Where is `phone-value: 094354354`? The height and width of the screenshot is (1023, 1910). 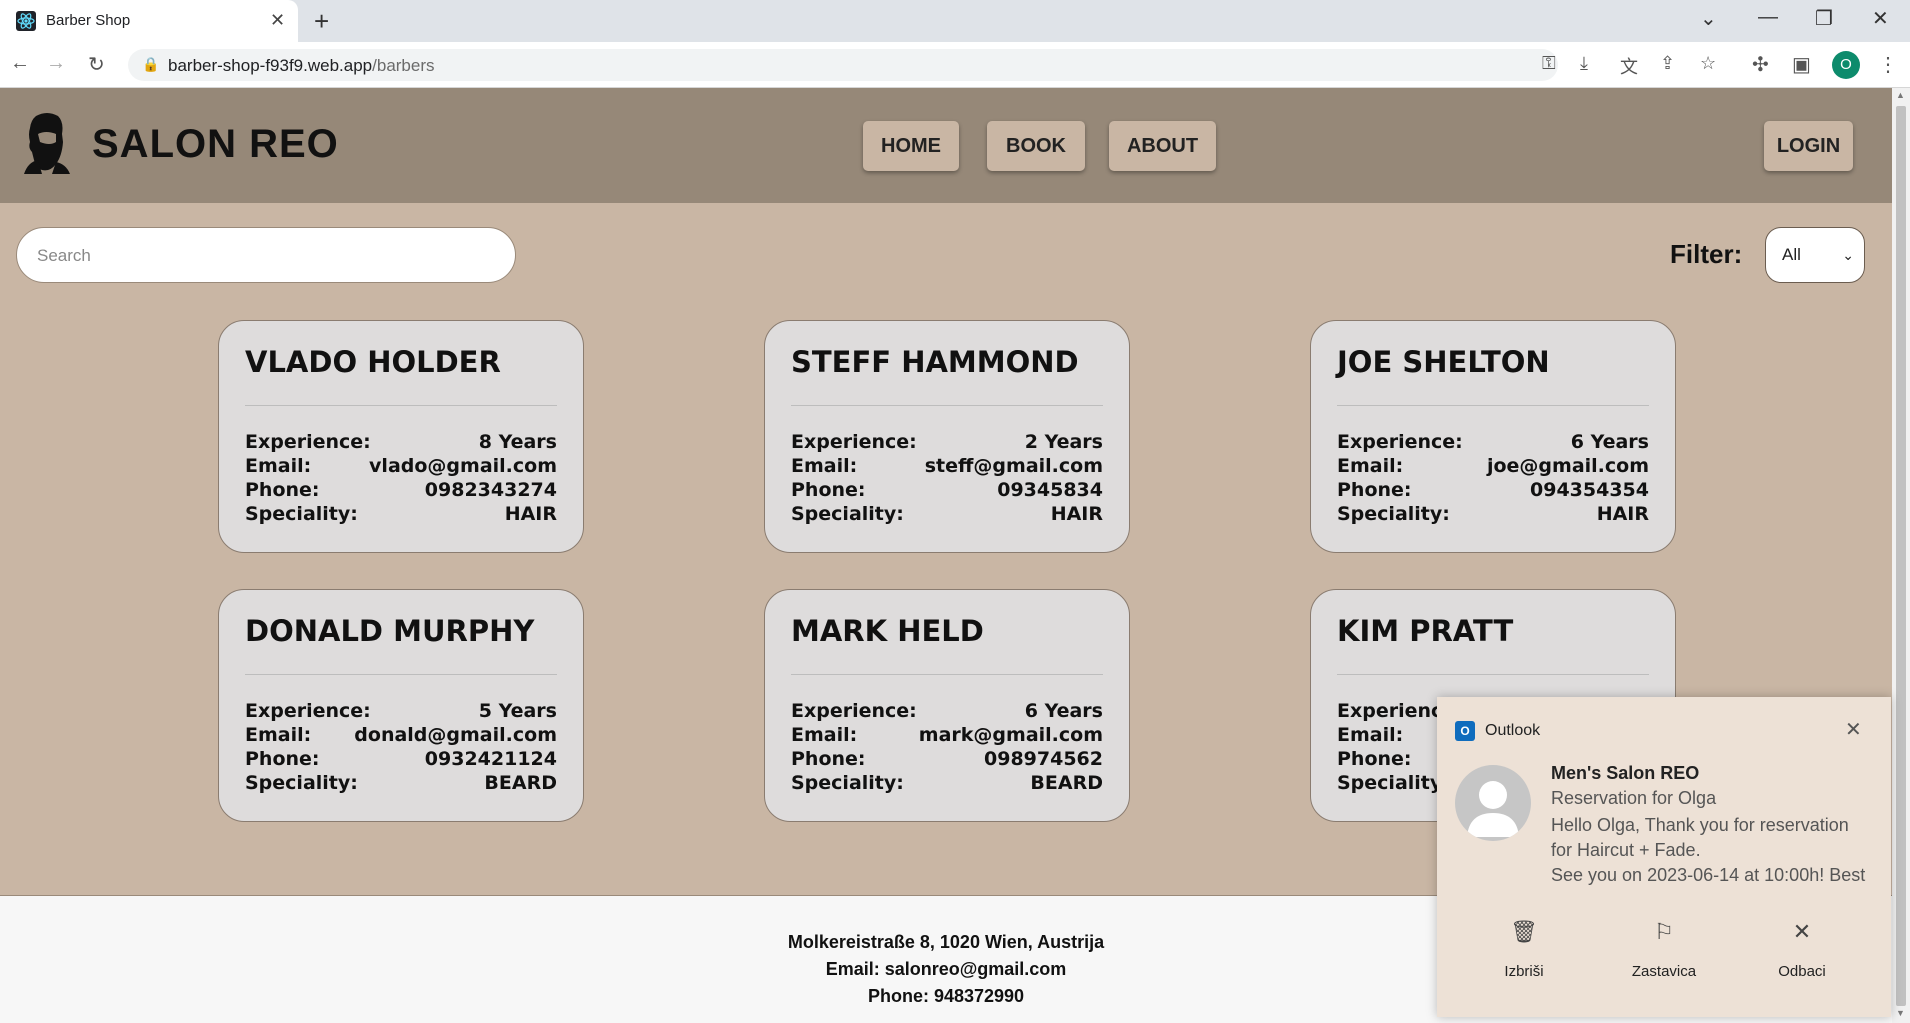
phone-value: 094354354 is located at coordinates (1589, 490).